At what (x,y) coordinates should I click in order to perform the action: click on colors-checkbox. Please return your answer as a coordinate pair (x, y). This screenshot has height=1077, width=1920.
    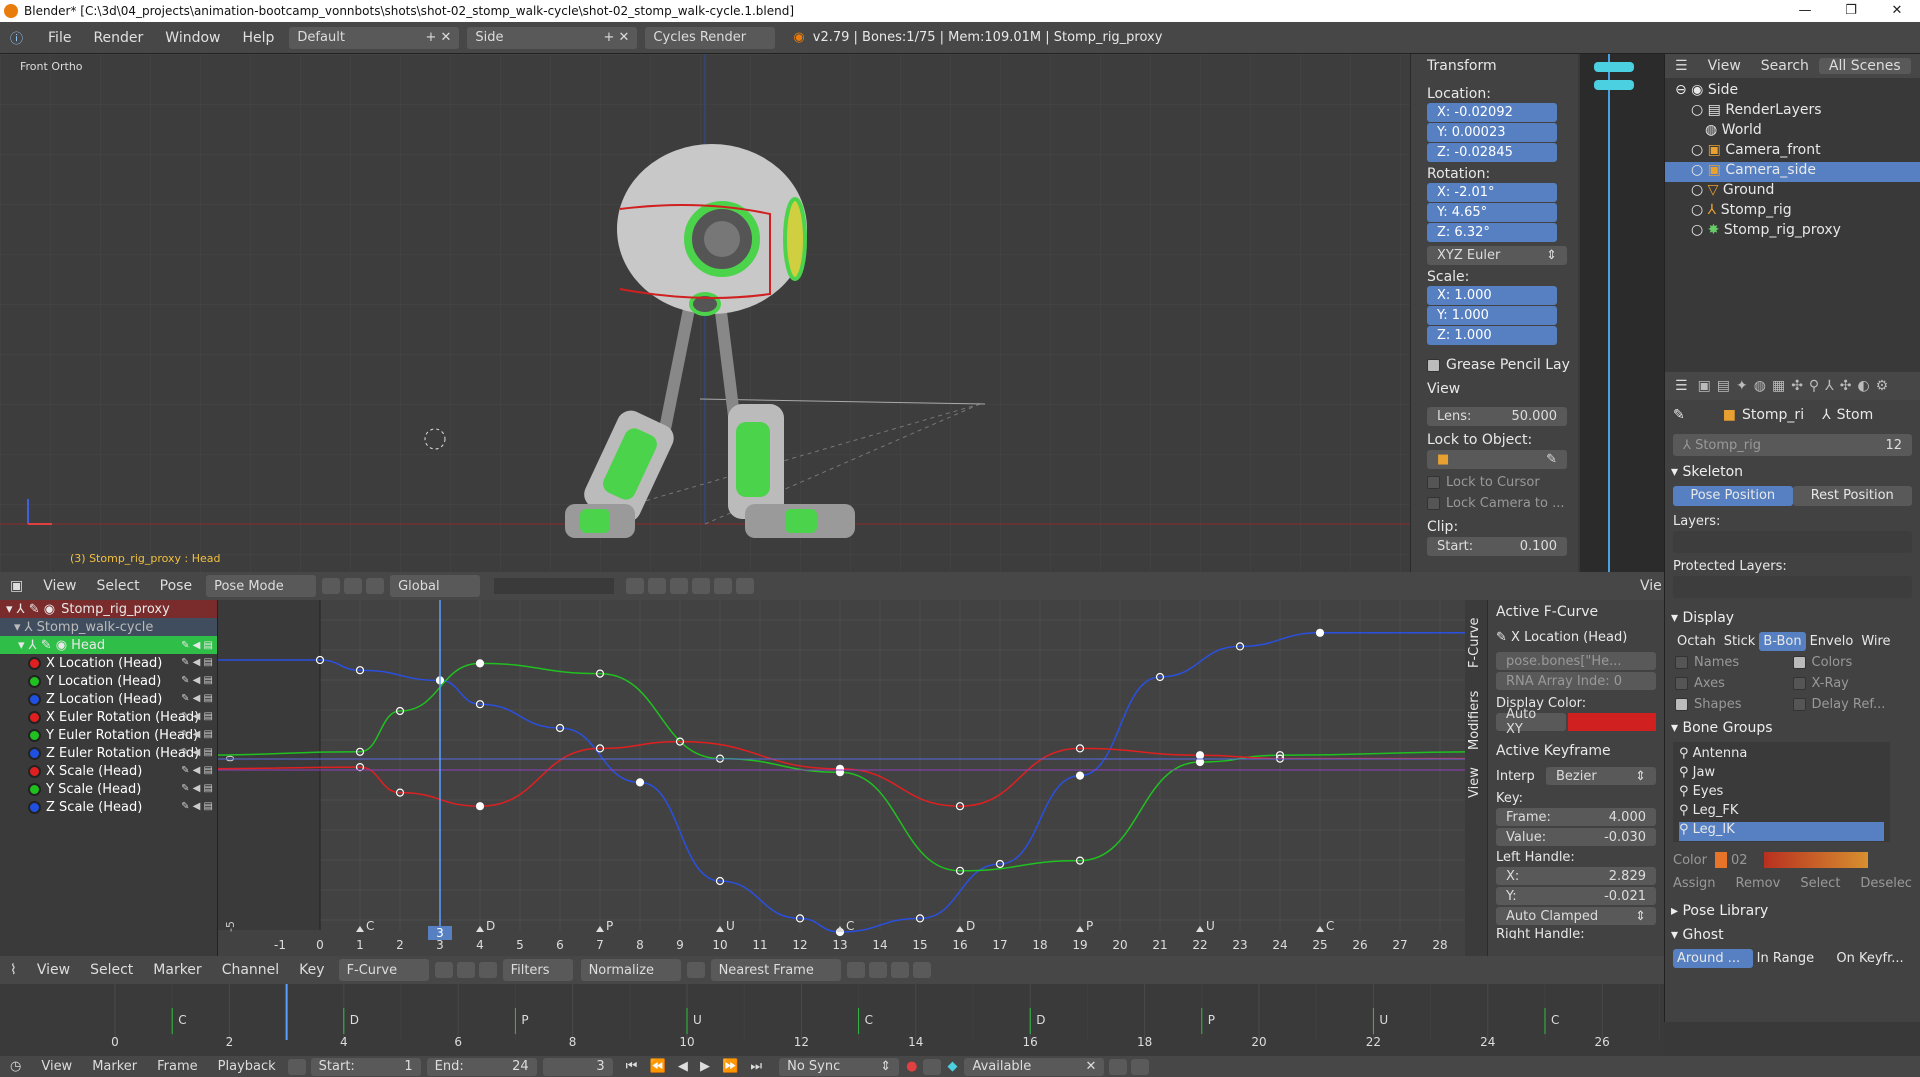
    Looking at the image, I should click on (1799, 662).